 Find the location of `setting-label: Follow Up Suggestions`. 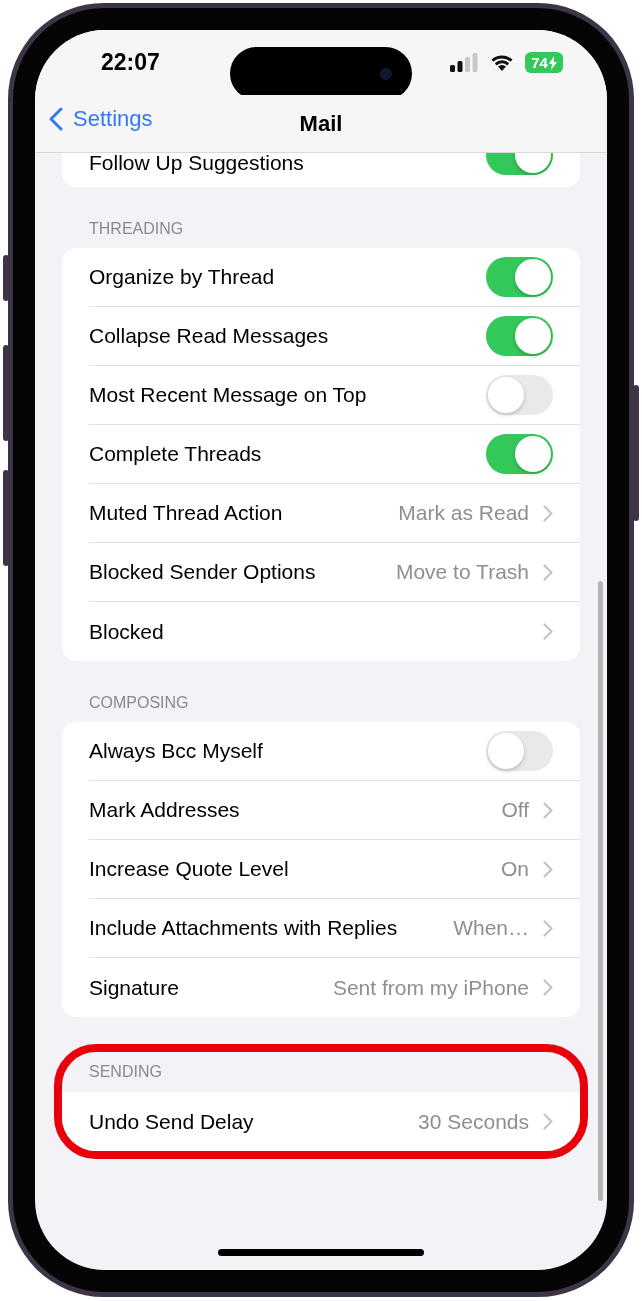

setting-label: Follow Up Suggestions is located at coordinates (197, 164).